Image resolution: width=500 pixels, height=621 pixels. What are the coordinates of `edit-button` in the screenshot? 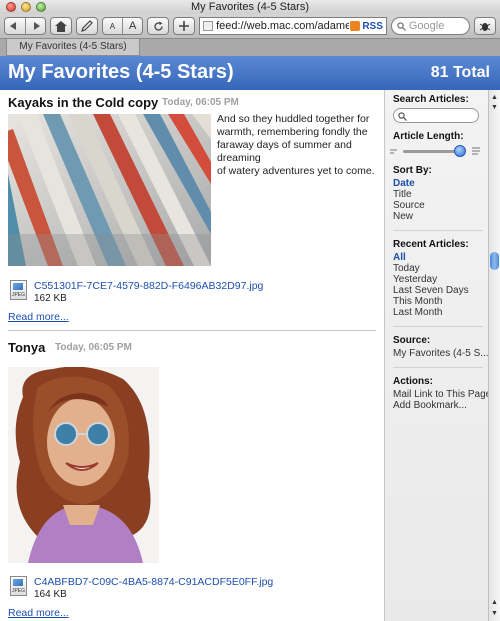 It's located at (86, 26).